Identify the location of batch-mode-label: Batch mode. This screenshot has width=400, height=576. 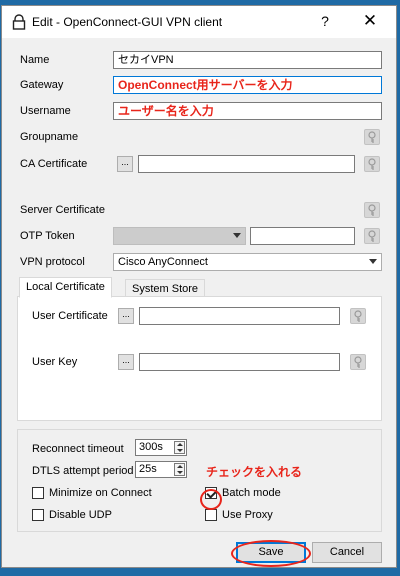
(251, 493).